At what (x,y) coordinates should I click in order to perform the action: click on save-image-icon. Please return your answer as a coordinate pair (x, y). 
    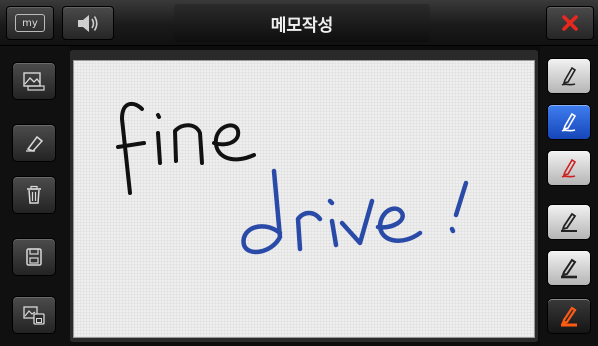
    Looking at the image, I should click on (34, 315).